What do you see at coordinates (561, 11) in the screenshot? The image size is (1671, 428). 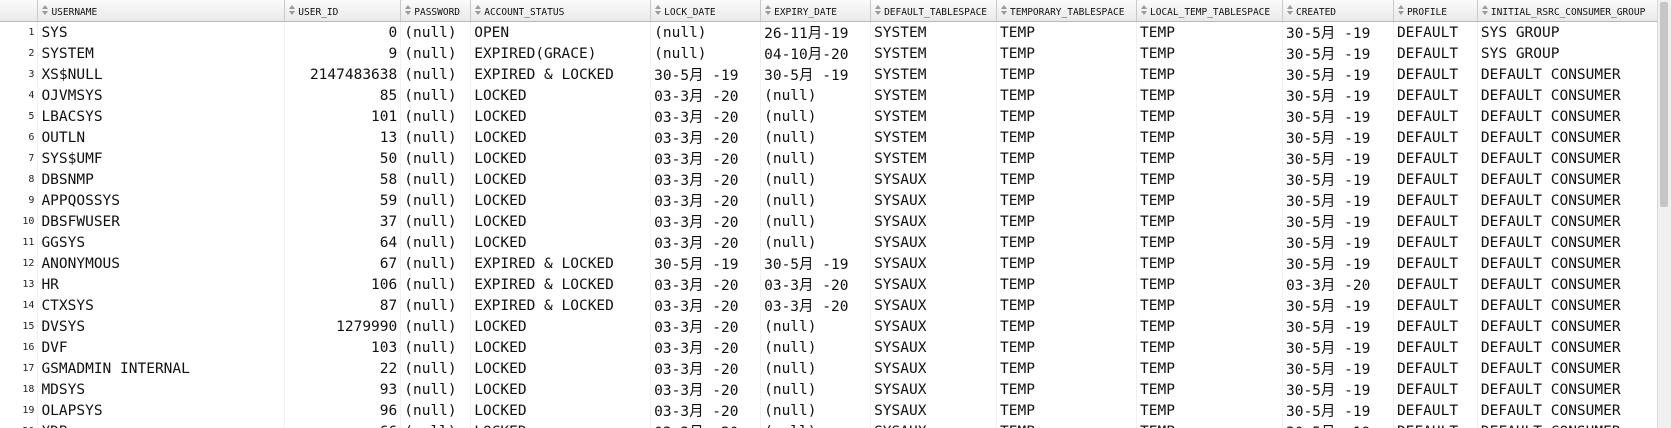 I see `column-header-account-status: ACCOUNT_STATUS` at bounding box center [561, 11].